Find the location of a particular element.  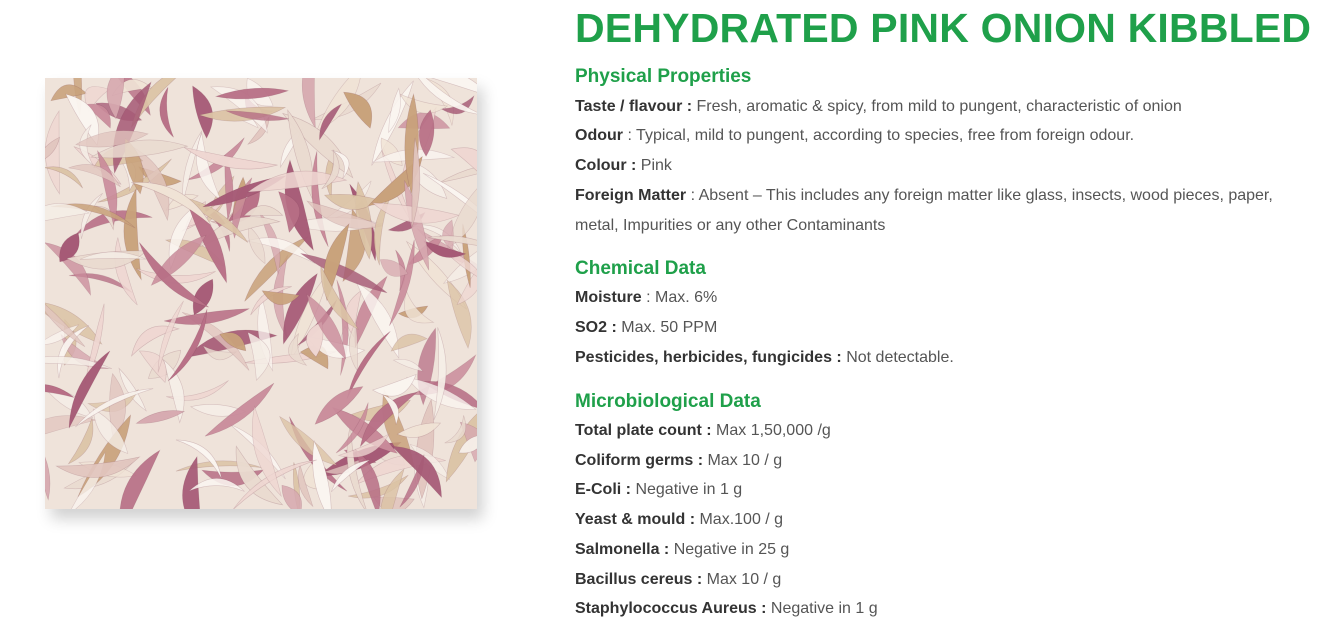

spec-value: Pink is located at coordinates (654, 165).